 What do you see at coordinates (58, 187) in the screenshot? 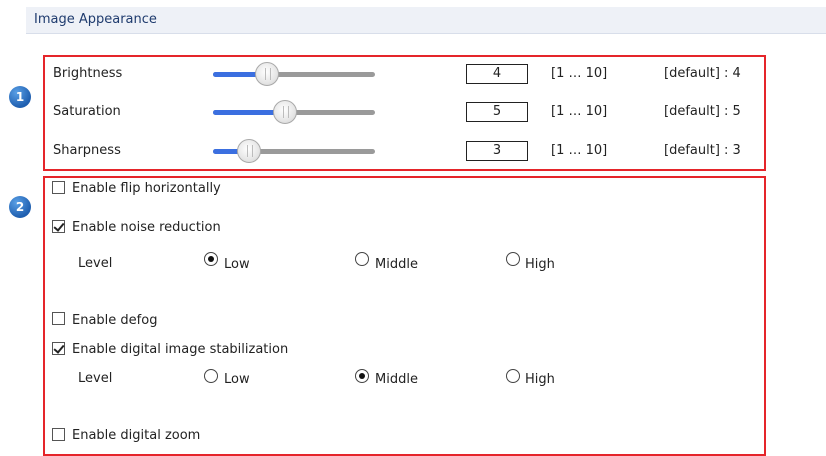
I see `flip-checkbox` at bounding box center [58, 187].